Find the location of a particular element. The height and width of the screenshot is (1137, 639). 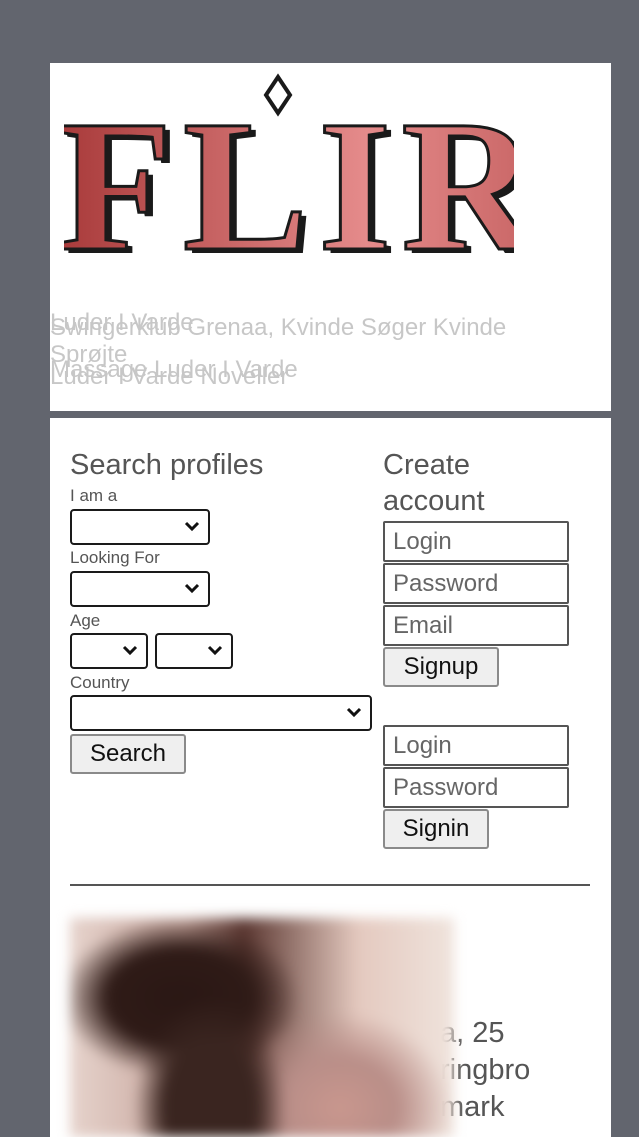

signup-login-input is located at coordinates (476, 541).